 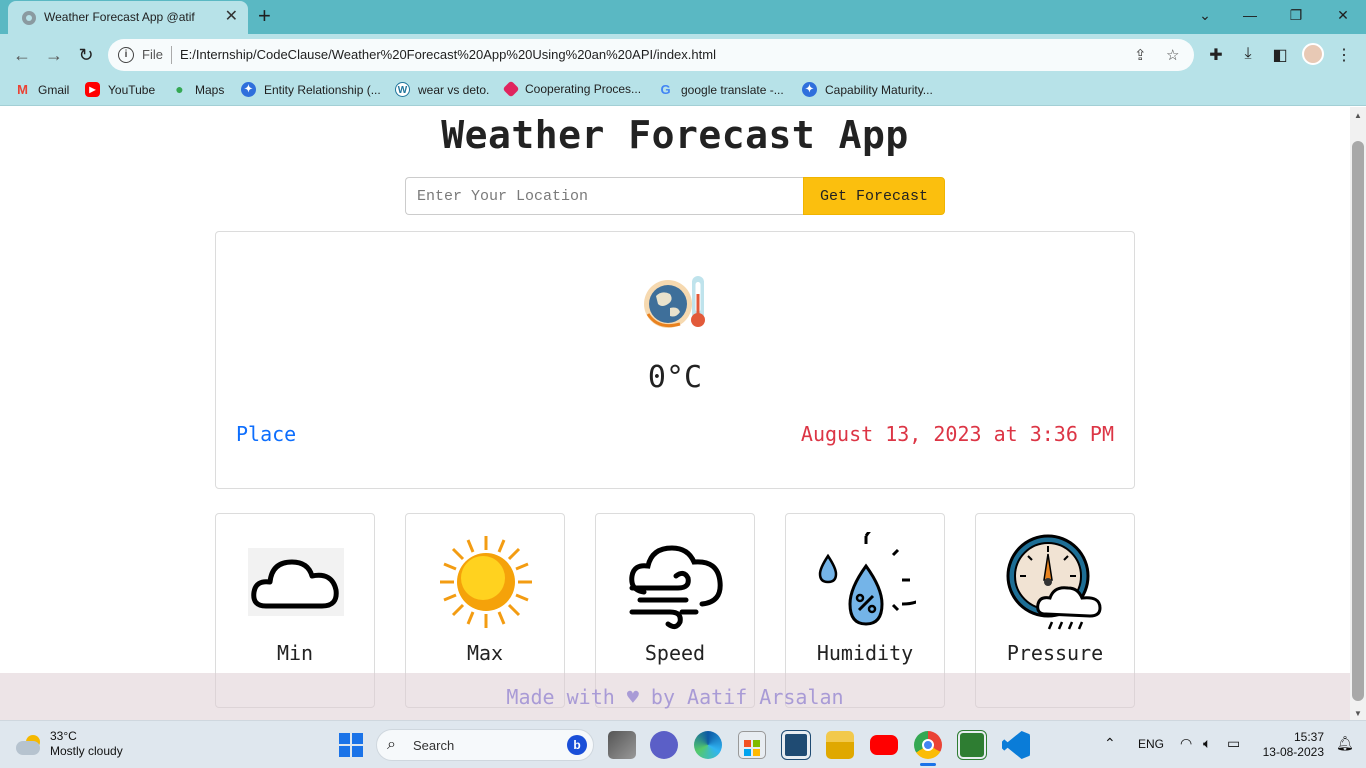 What do you see at coordinates (86, 751) in the screenshot?
I see `taskbar-weather-desc: Mostly cloudy` at bounding box center [86, 751].